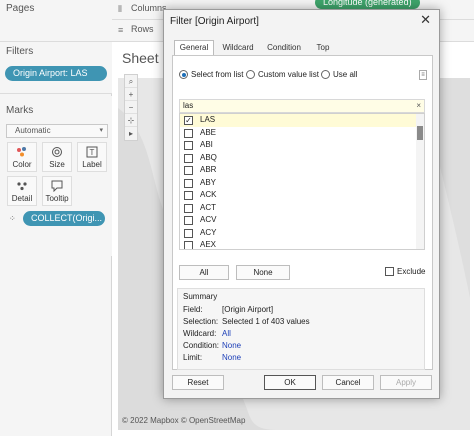  I want to click on ok-button: OK, so click(290, 382).